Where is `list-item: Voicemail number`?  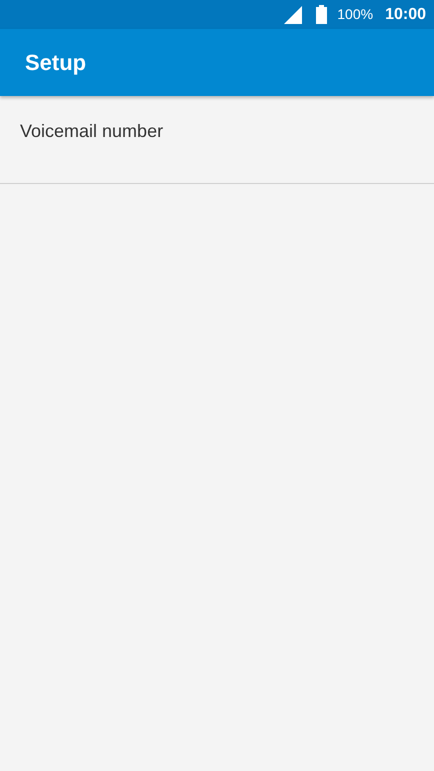
list-item: Voicemail number is located at coordinates (217, 140).